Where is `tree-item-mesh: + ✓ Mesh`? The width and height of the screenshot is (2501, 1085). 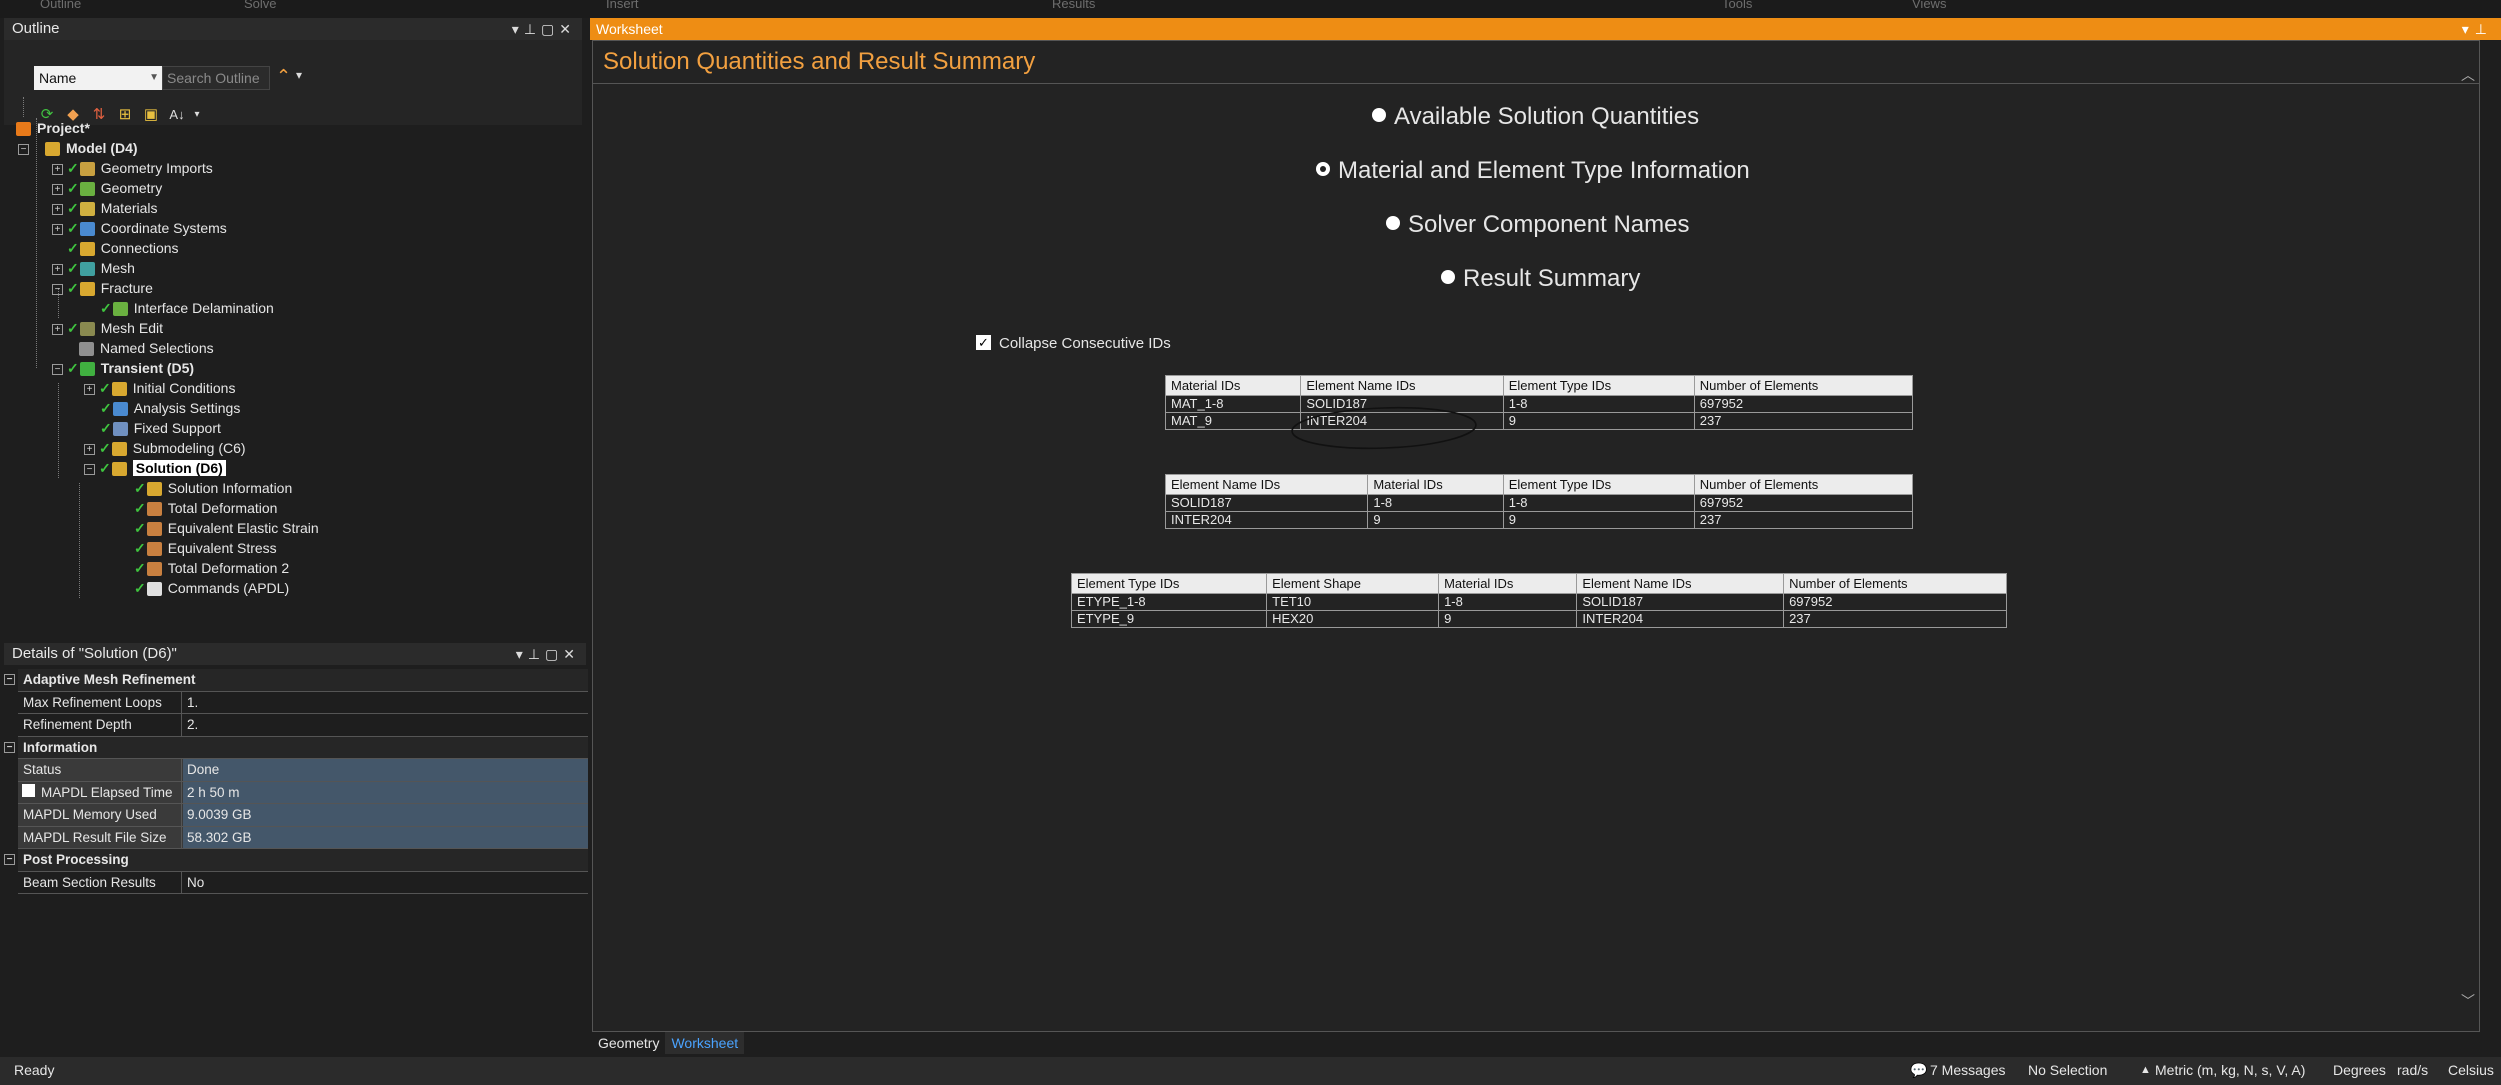
tree-item-mesh: + ✓ Mesh is located at coordinates (93, 268).